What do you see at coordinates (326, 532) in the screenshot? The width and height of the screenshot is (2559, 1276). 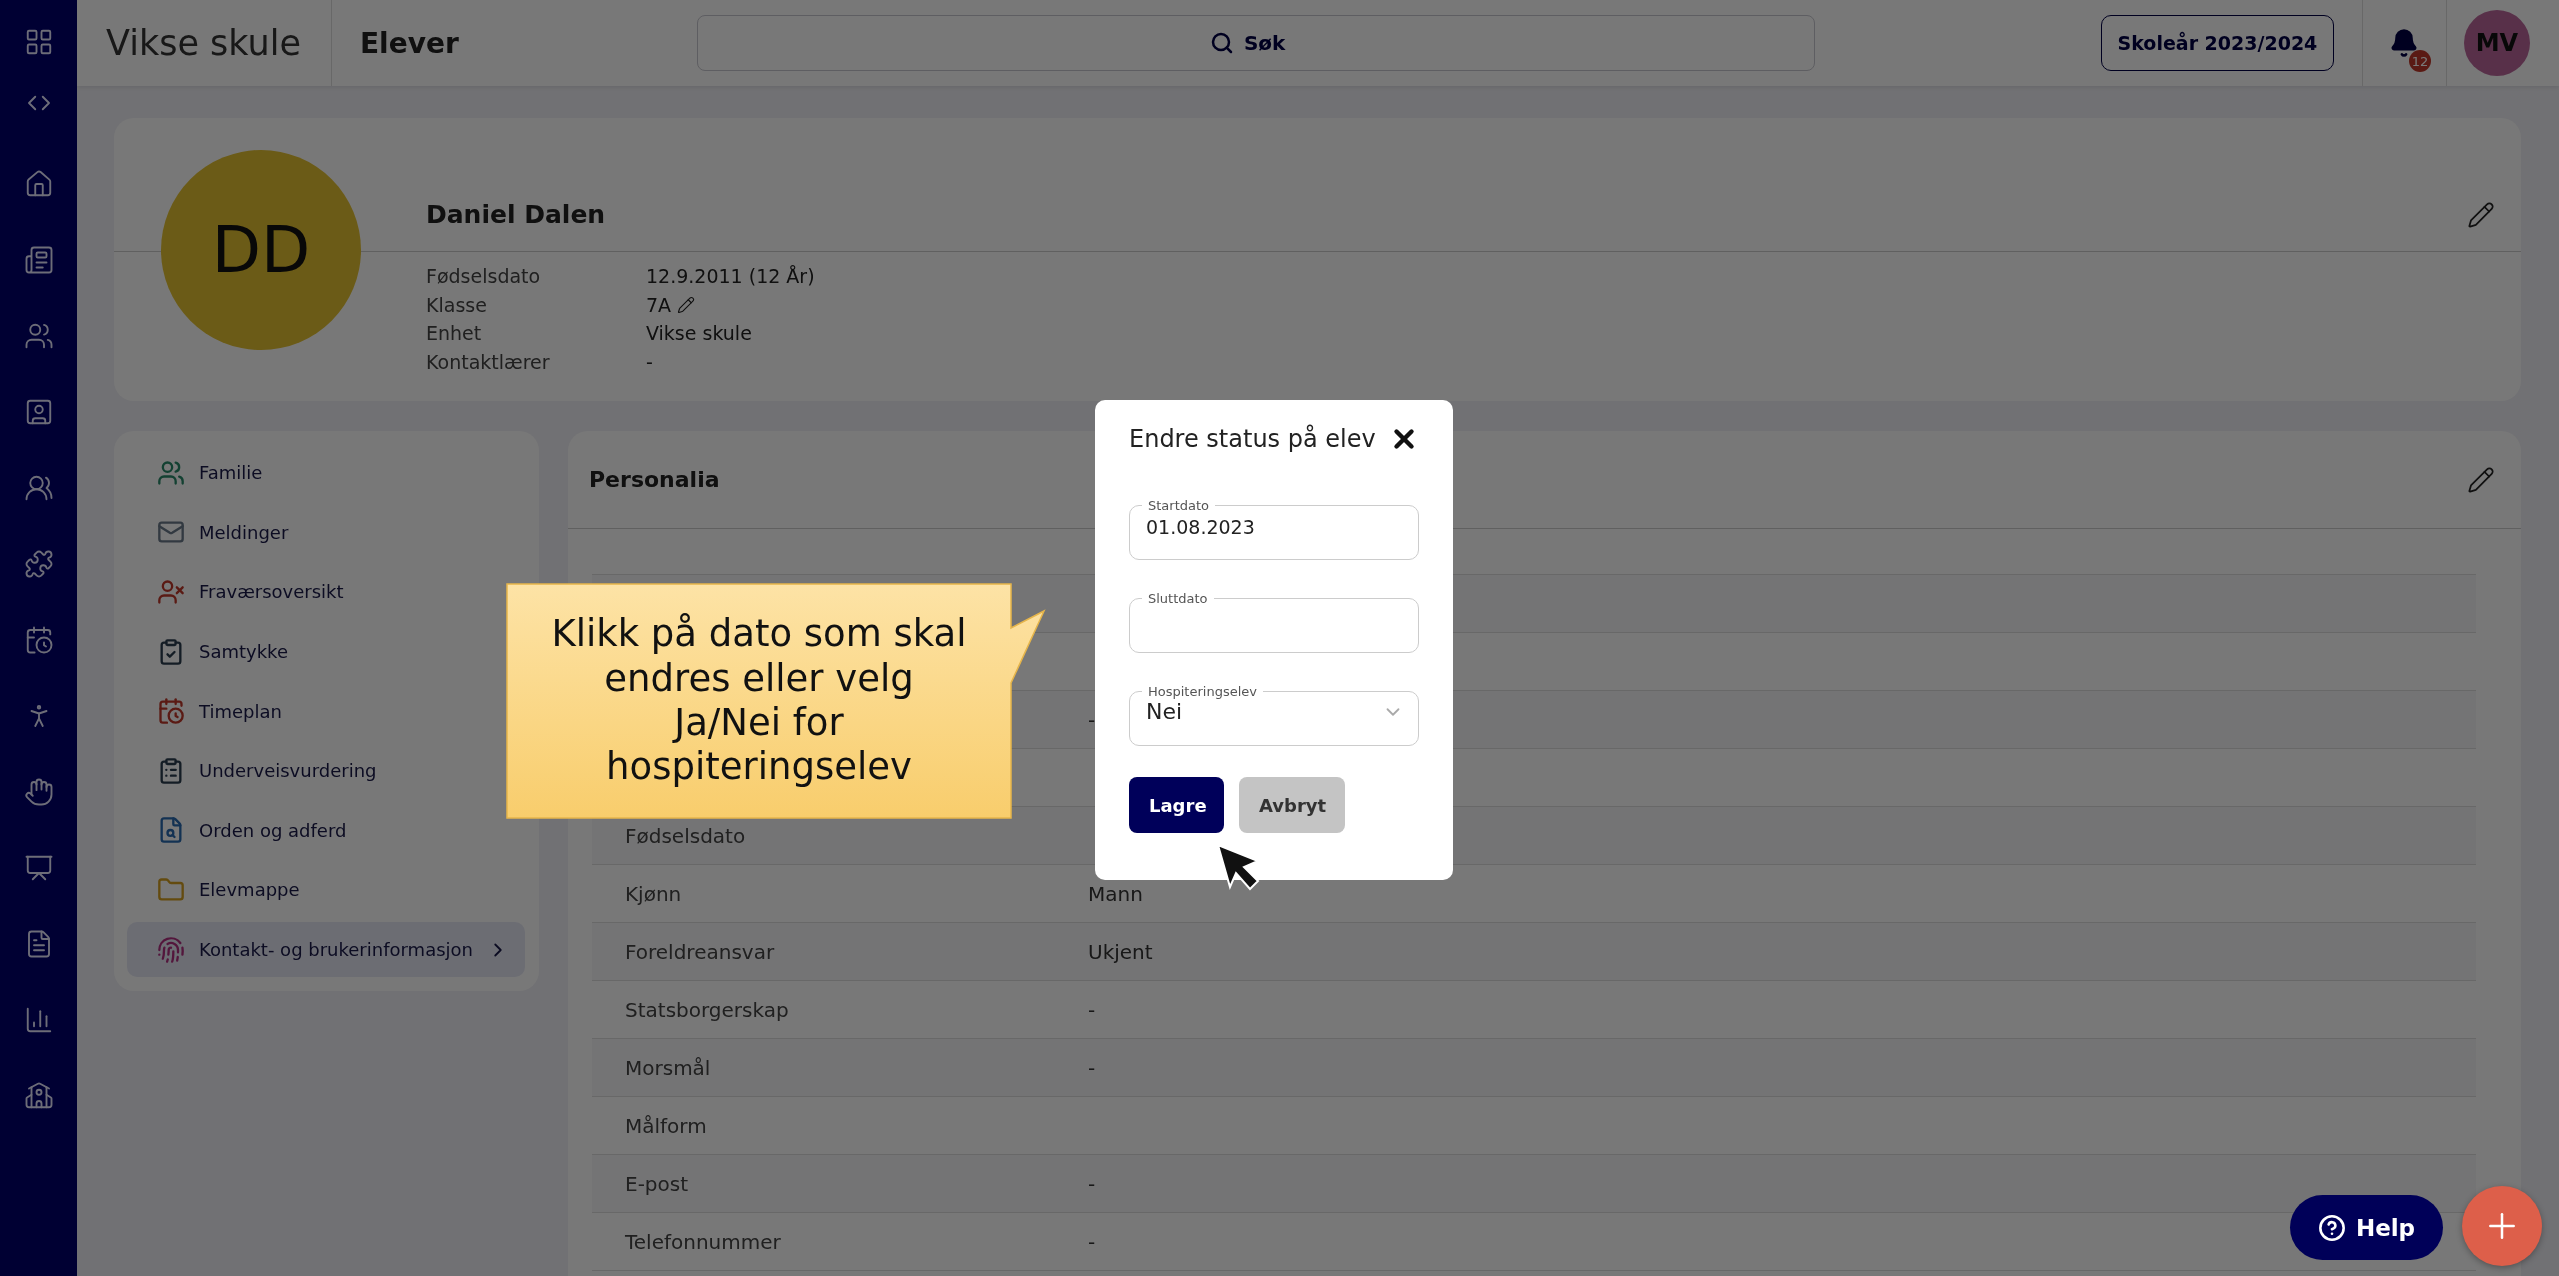 I see `menu-item: Meldinger` at bounding box center [326, 532].